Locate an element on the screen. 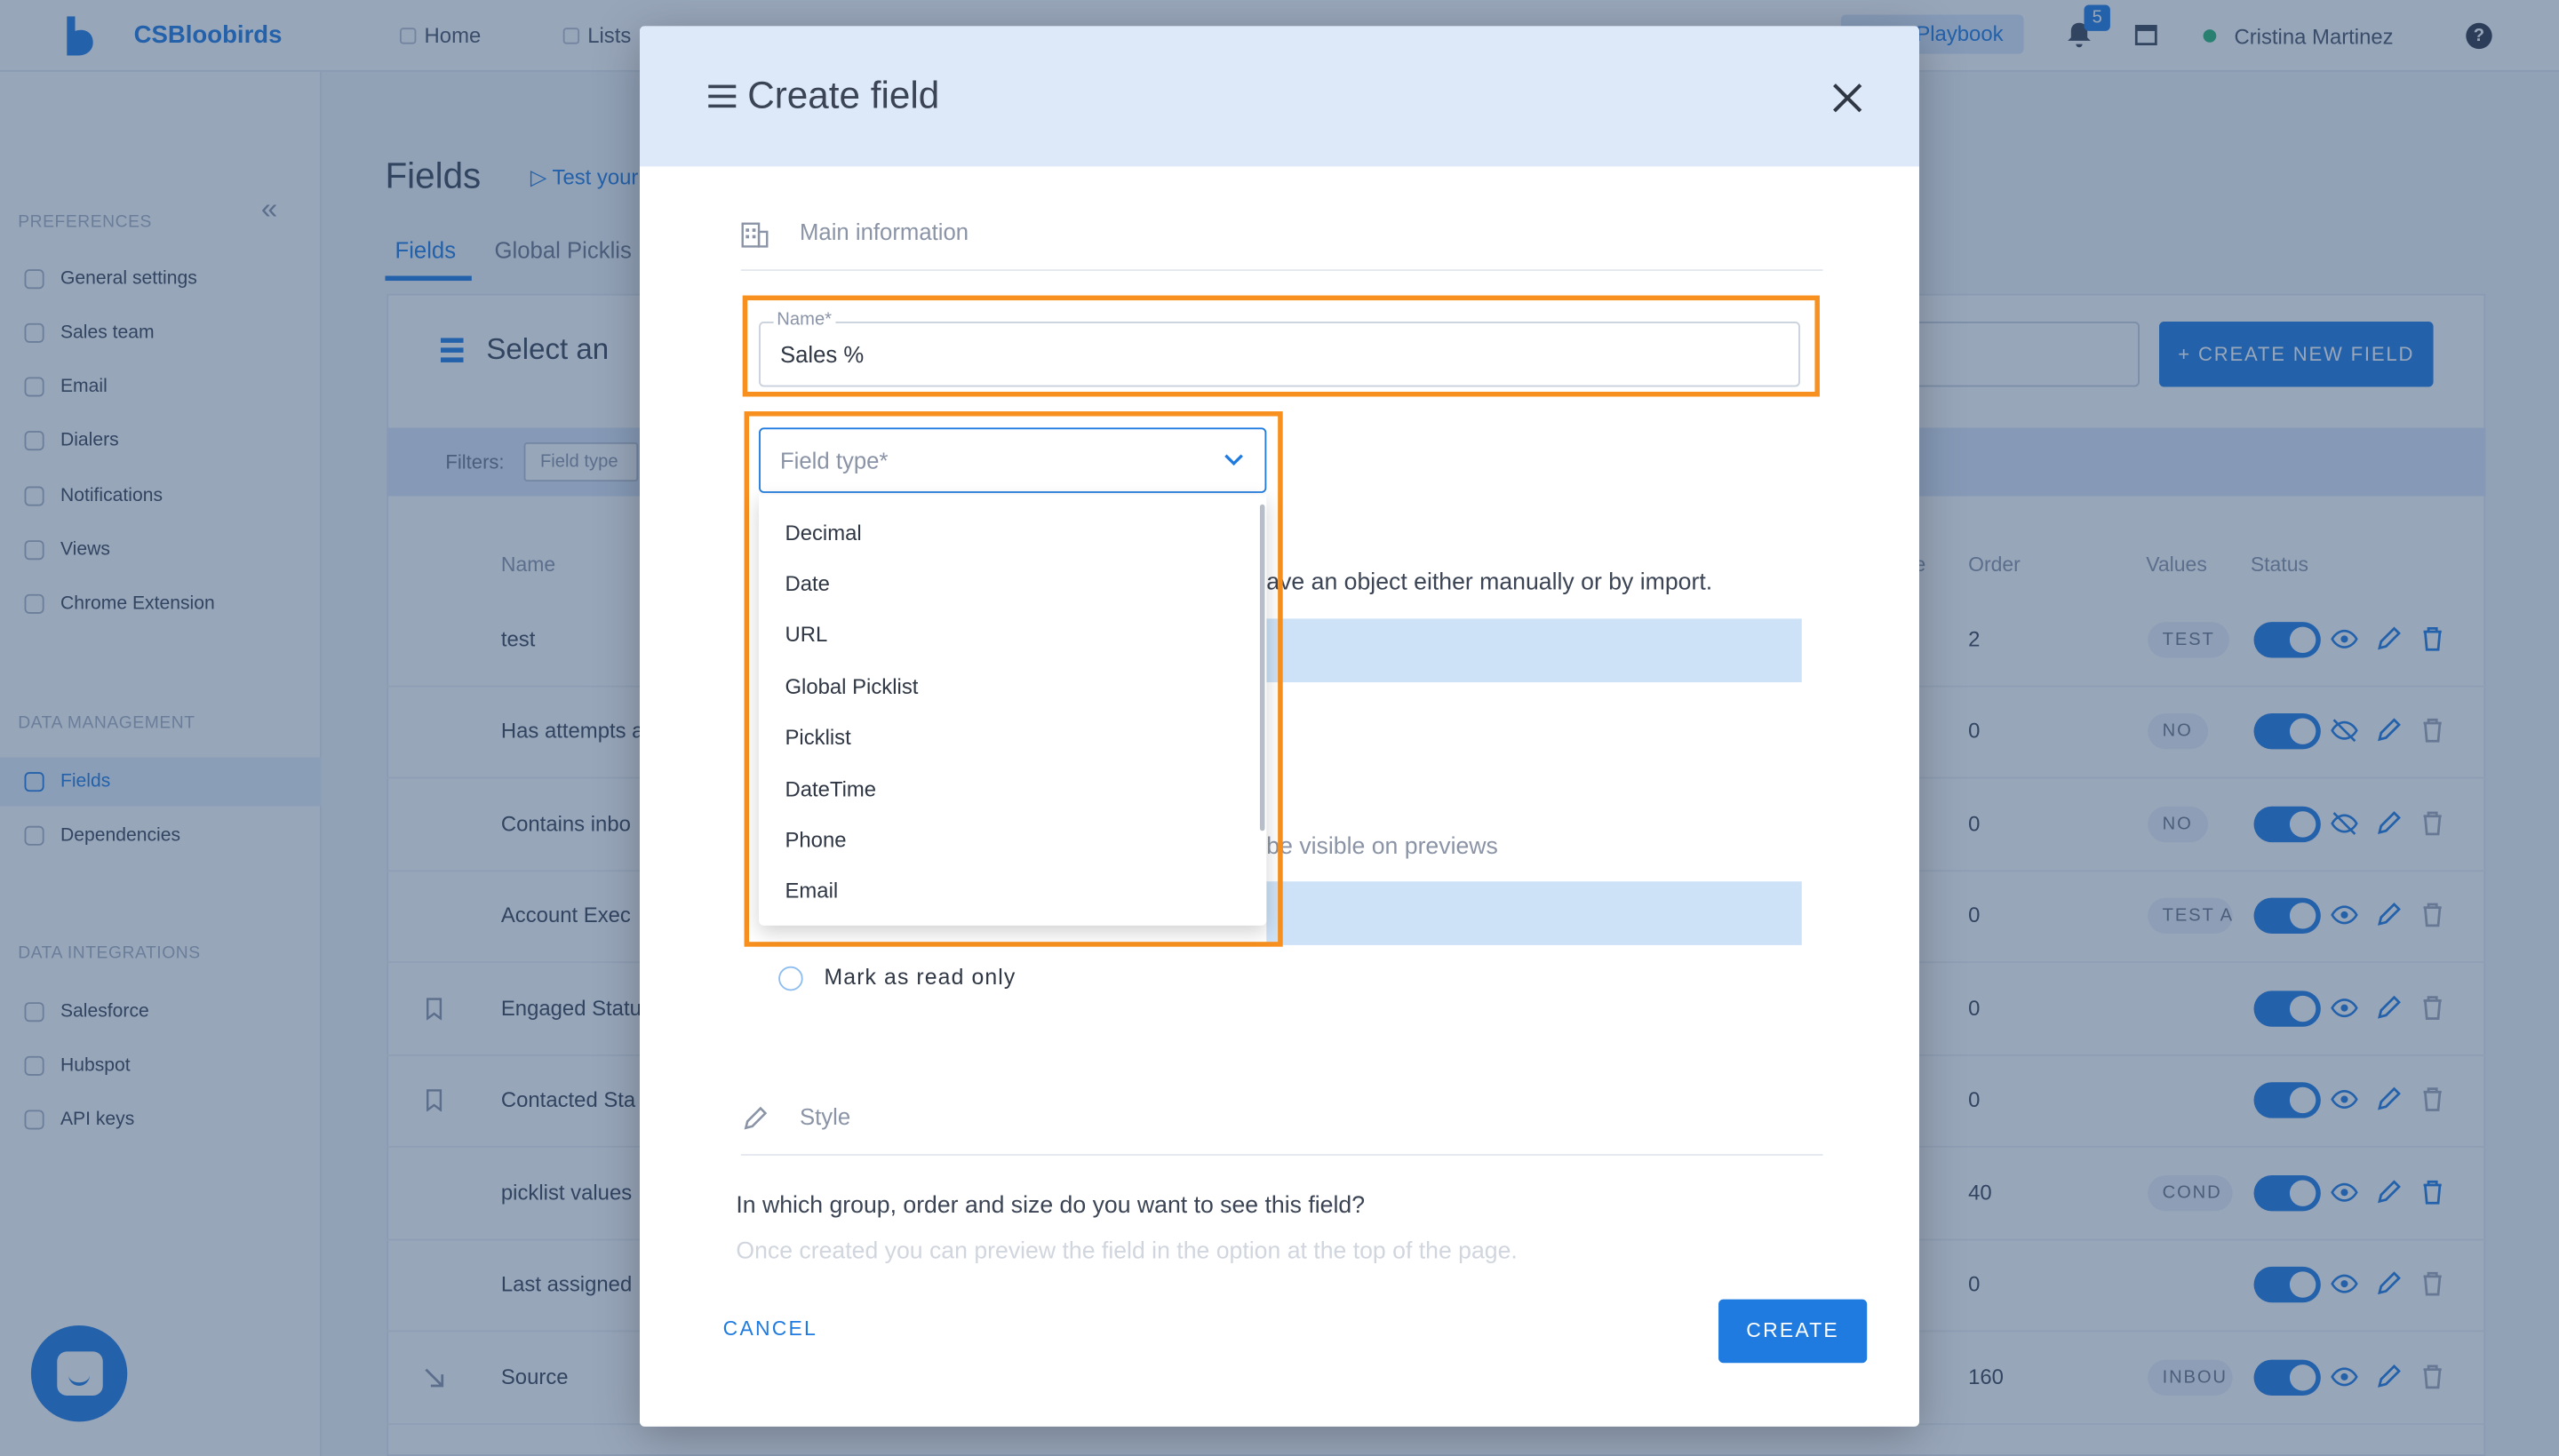  field-type-option-picklist: Picklist is located at coordinates (817, 737).